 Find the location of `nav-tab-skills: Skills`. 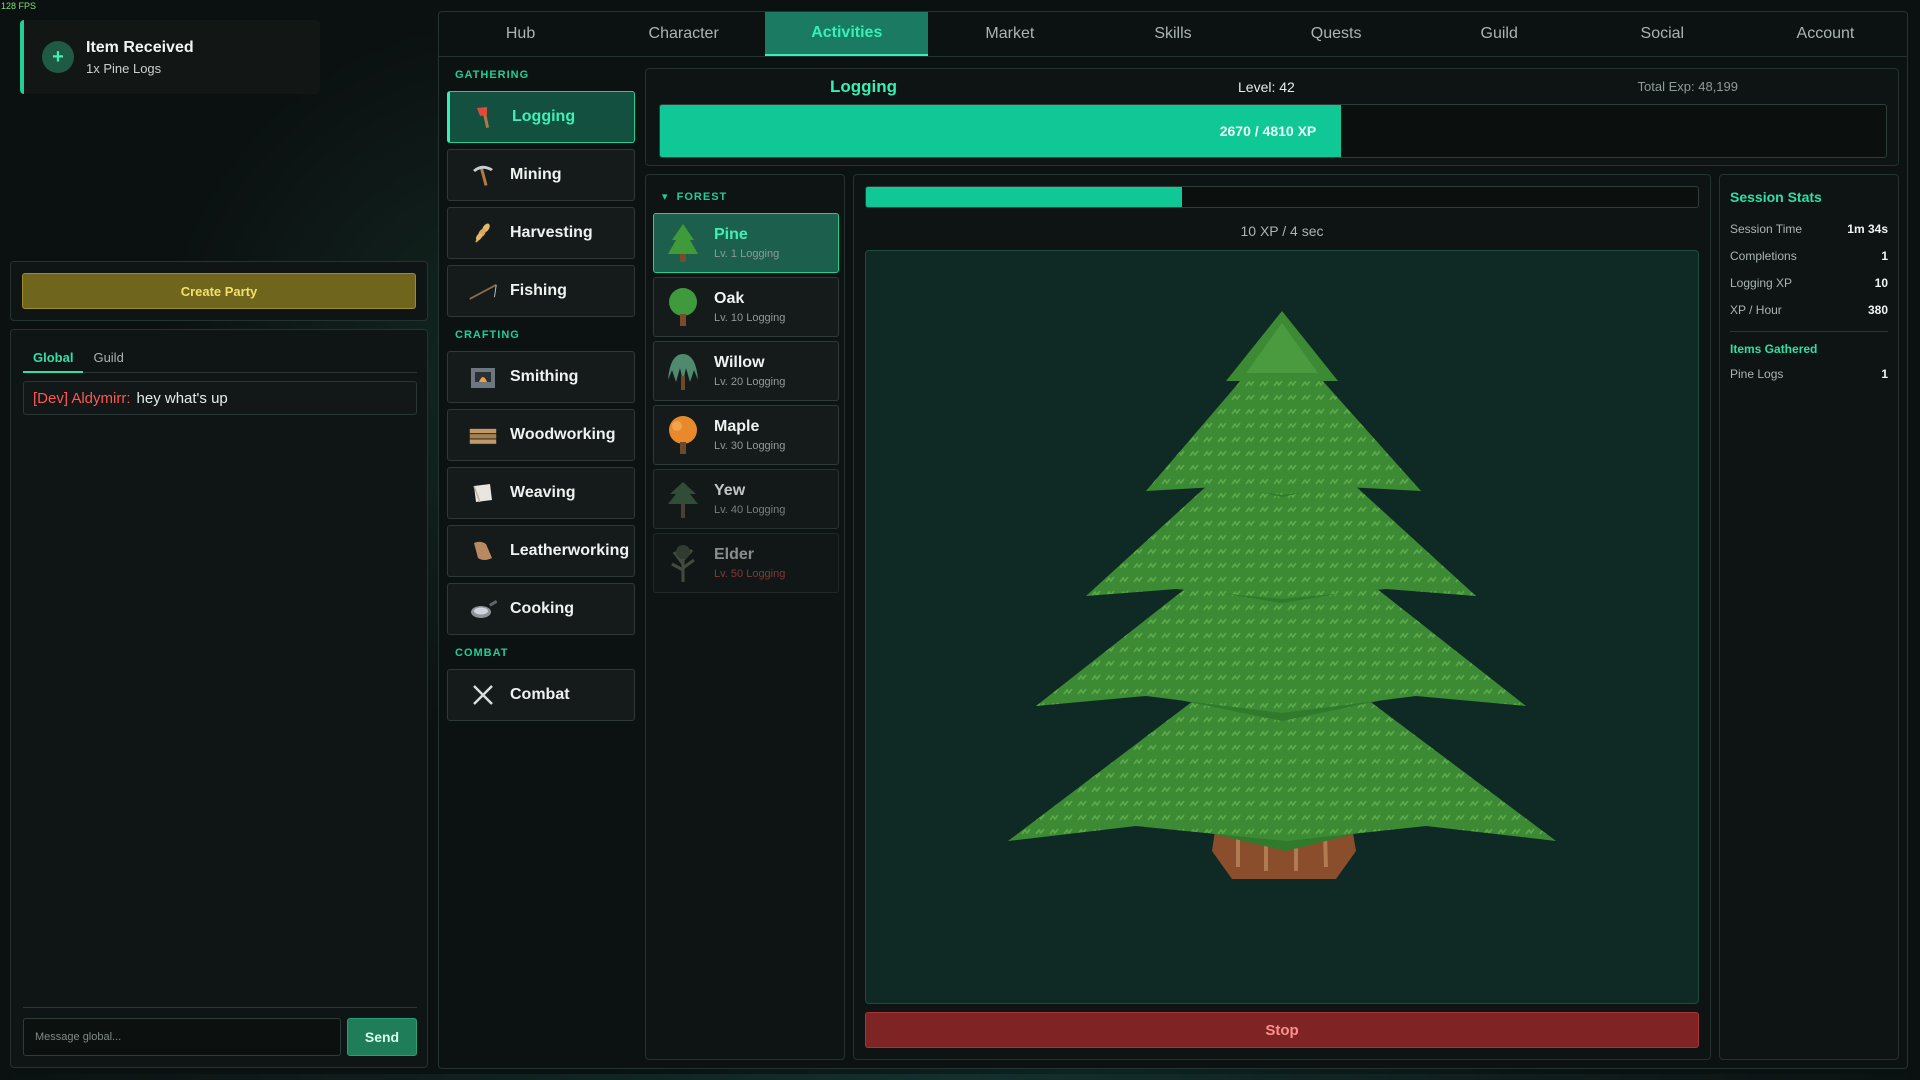

nav-tab-skills: Skills is located at coordinates (1172, 34).